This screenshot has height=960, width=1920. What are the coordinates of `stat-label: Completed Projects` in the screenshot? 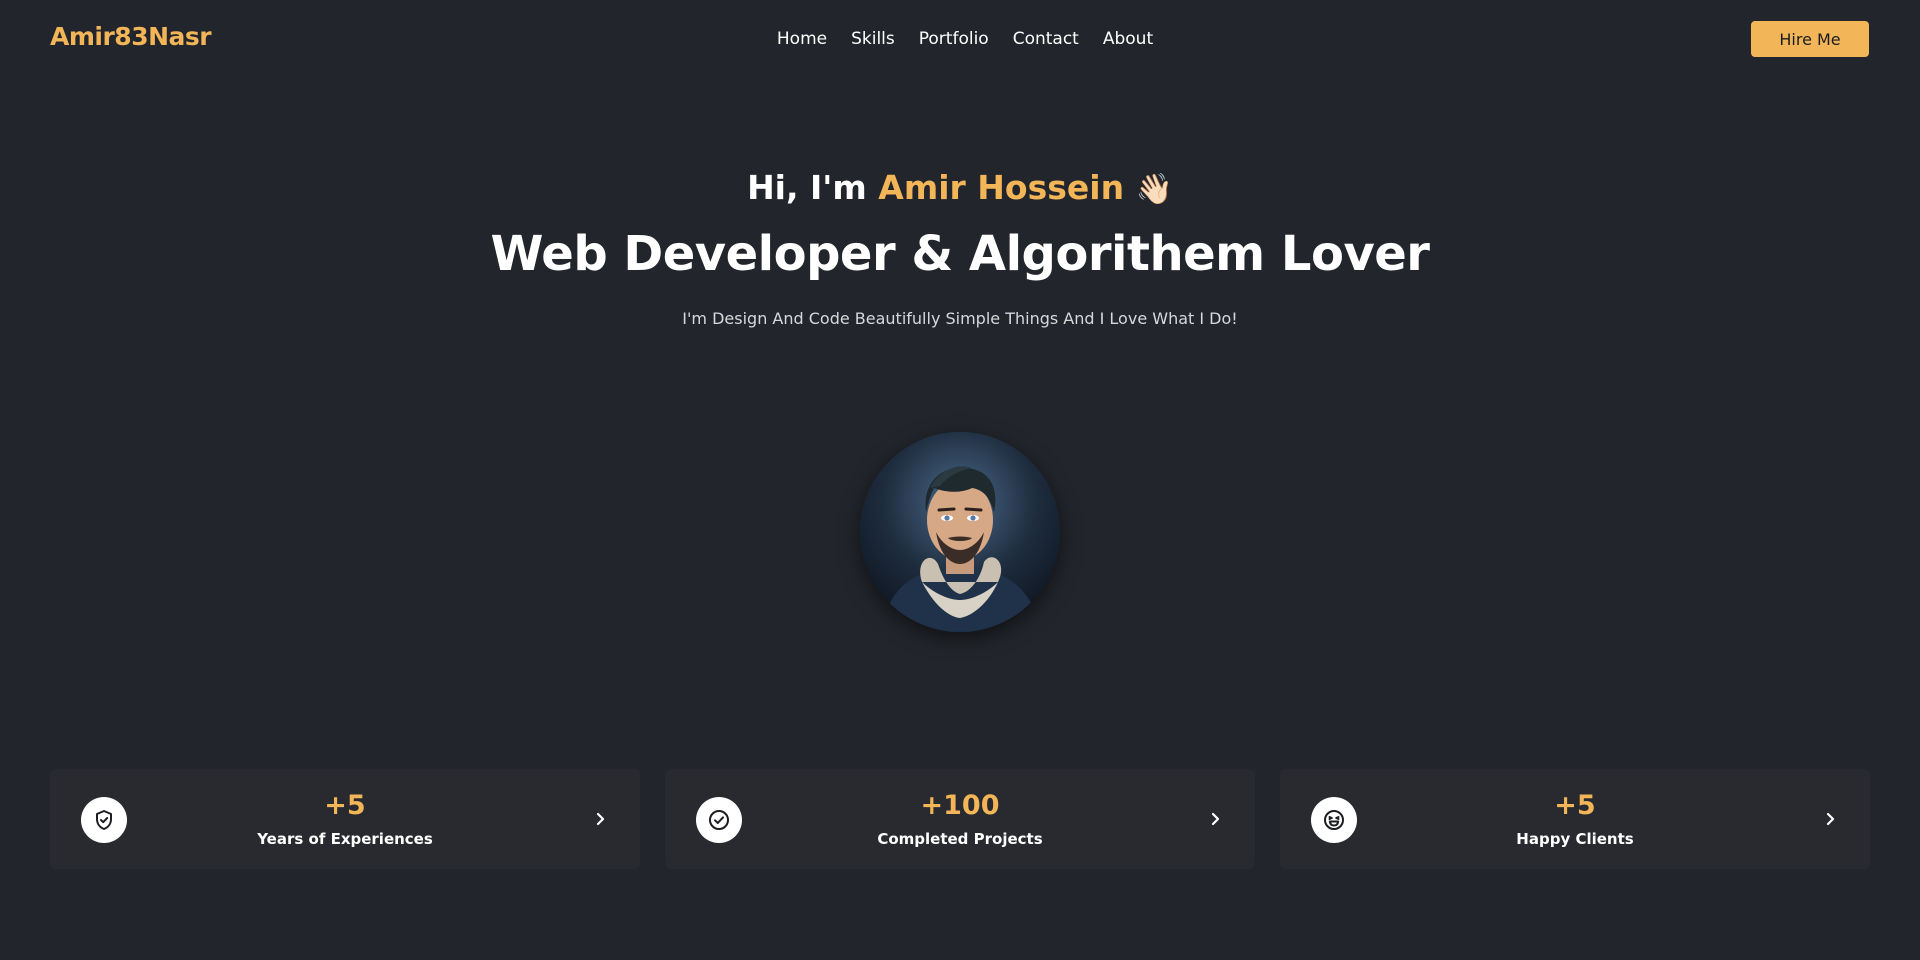 It's located at (960, 839).